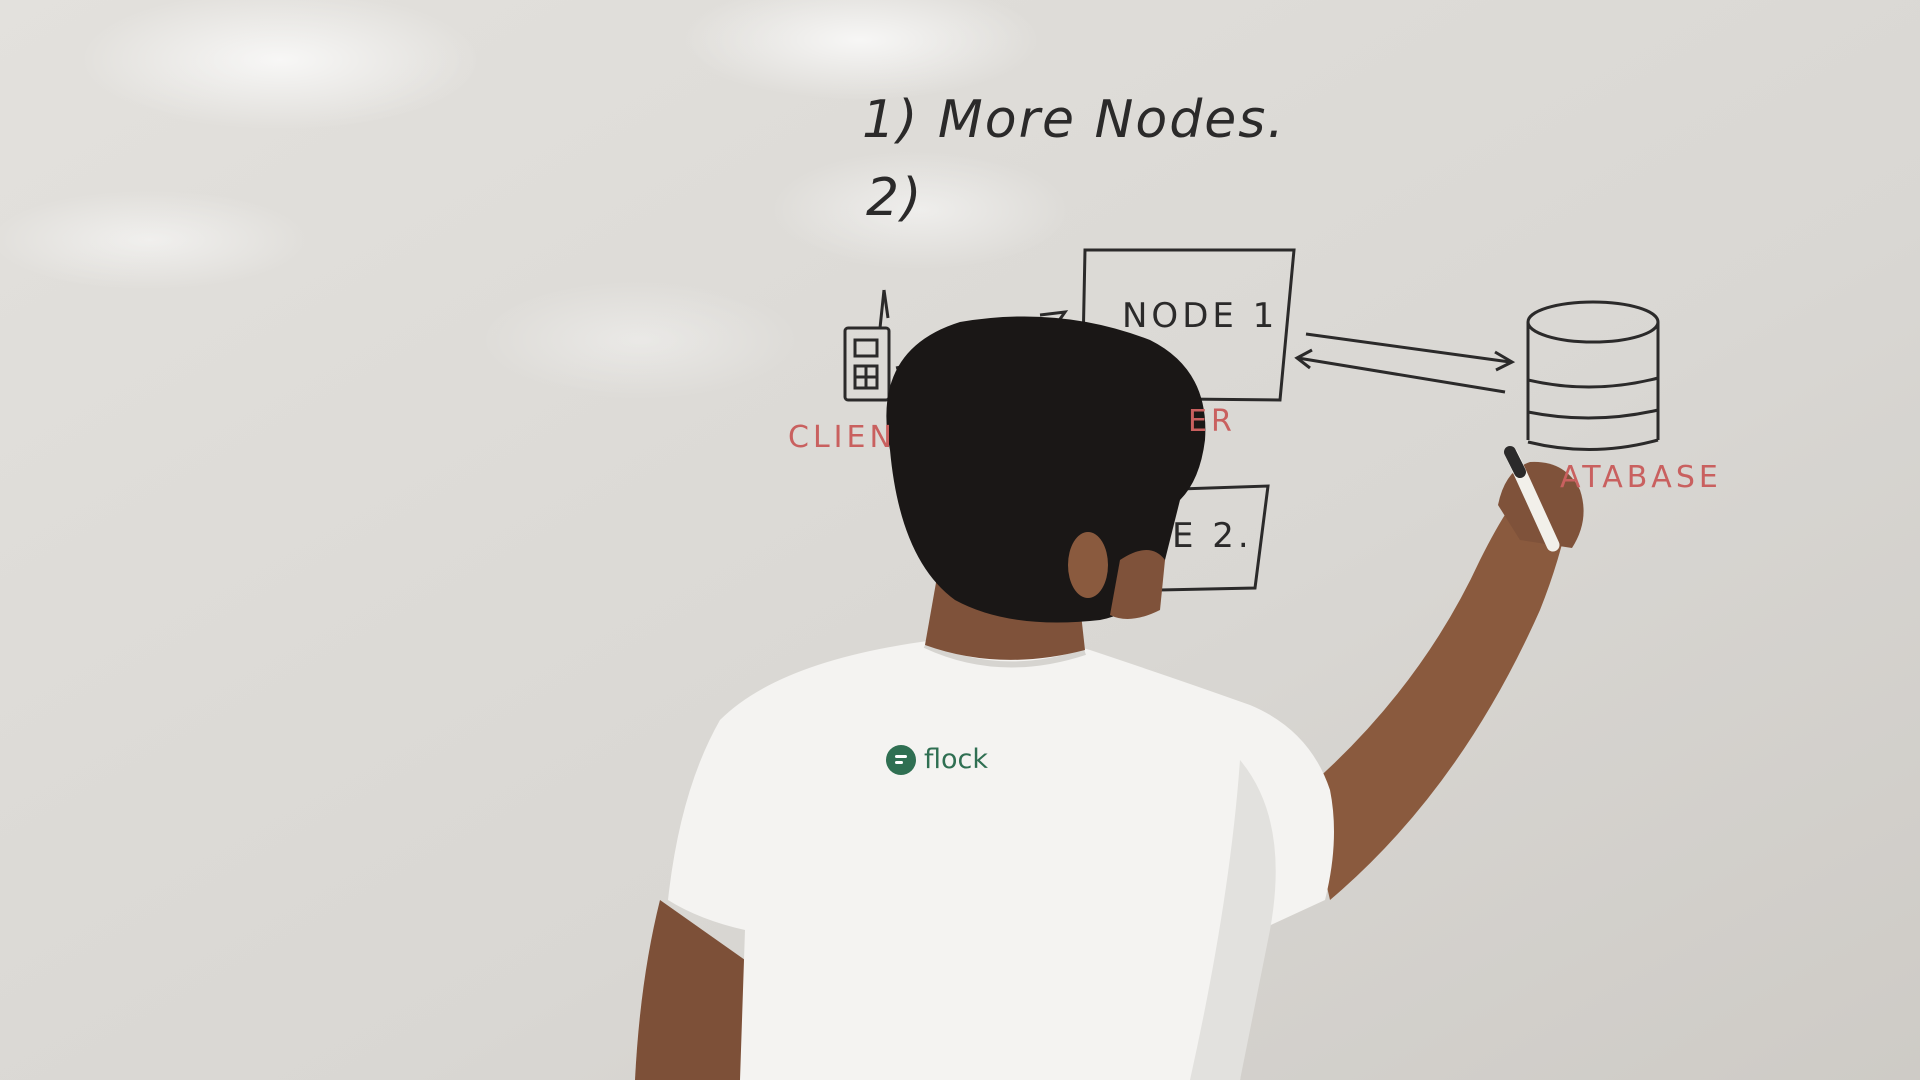 This screenshot has width=1920, height=1080. I want to click on shirt-logo: flock, so click(937, 759).